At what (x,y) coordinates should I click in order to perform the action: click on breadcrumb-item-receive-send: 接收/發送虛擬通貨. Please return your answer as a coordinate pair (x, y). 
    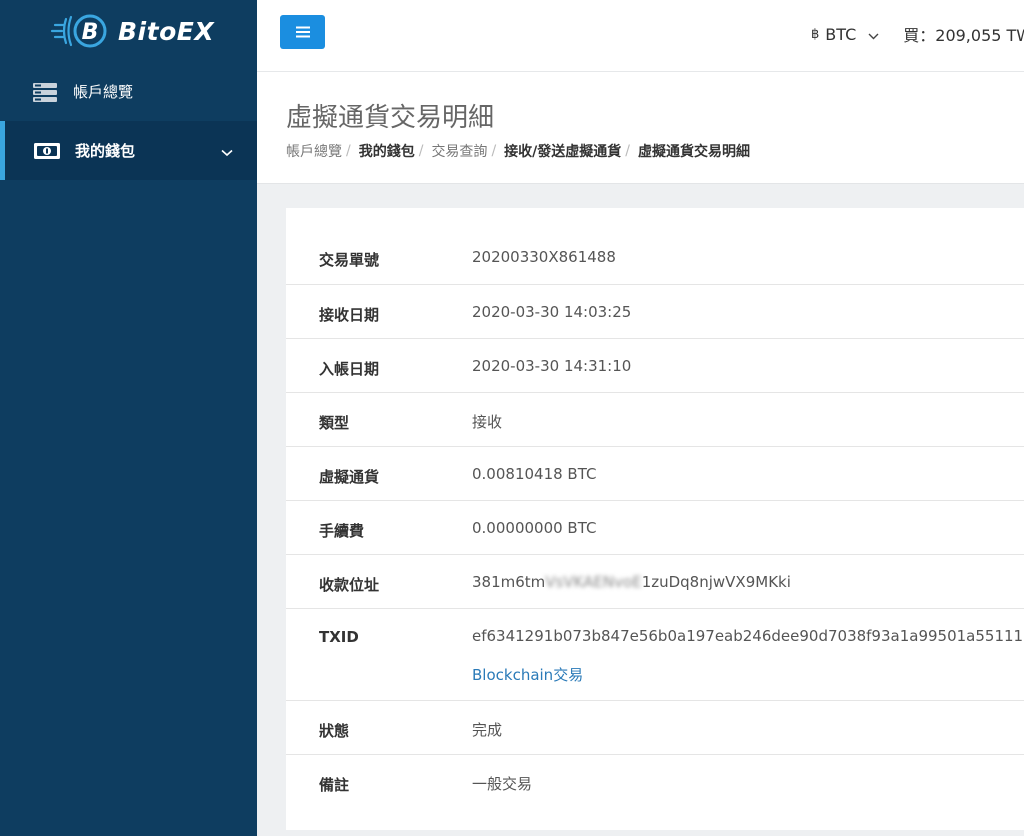
    Looking at the image, I should click on (562, 151).